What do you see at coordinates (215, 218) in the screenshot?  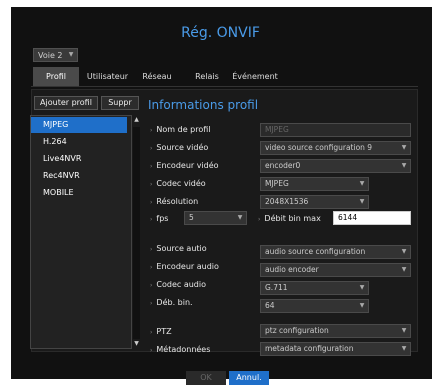 I see `fps-select: 5 ▼` at bounding box center [215, 218].